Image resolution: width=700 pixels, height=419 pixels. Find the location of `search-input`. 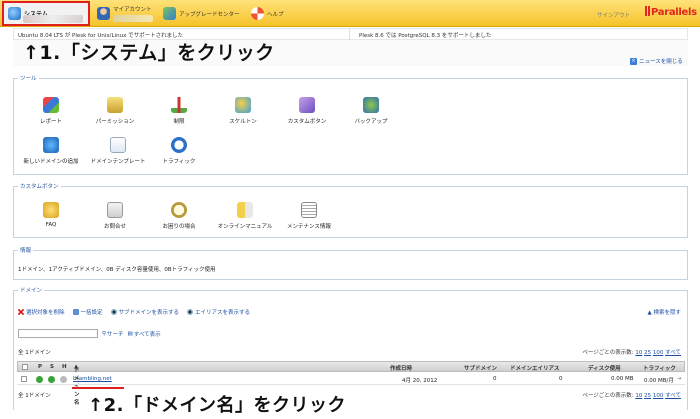

search-input is located at coordinates (58, 333).